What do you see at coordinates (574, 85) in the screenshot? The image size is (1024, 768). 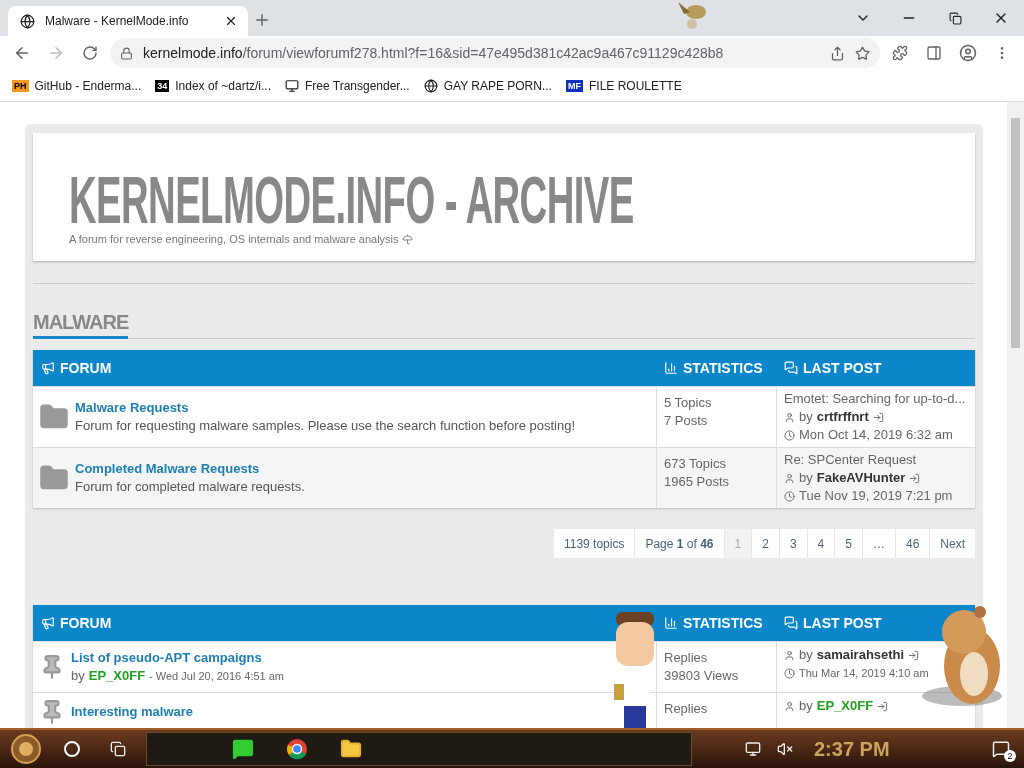 I see `site-icon: MF` at bounding box center [574, 85].